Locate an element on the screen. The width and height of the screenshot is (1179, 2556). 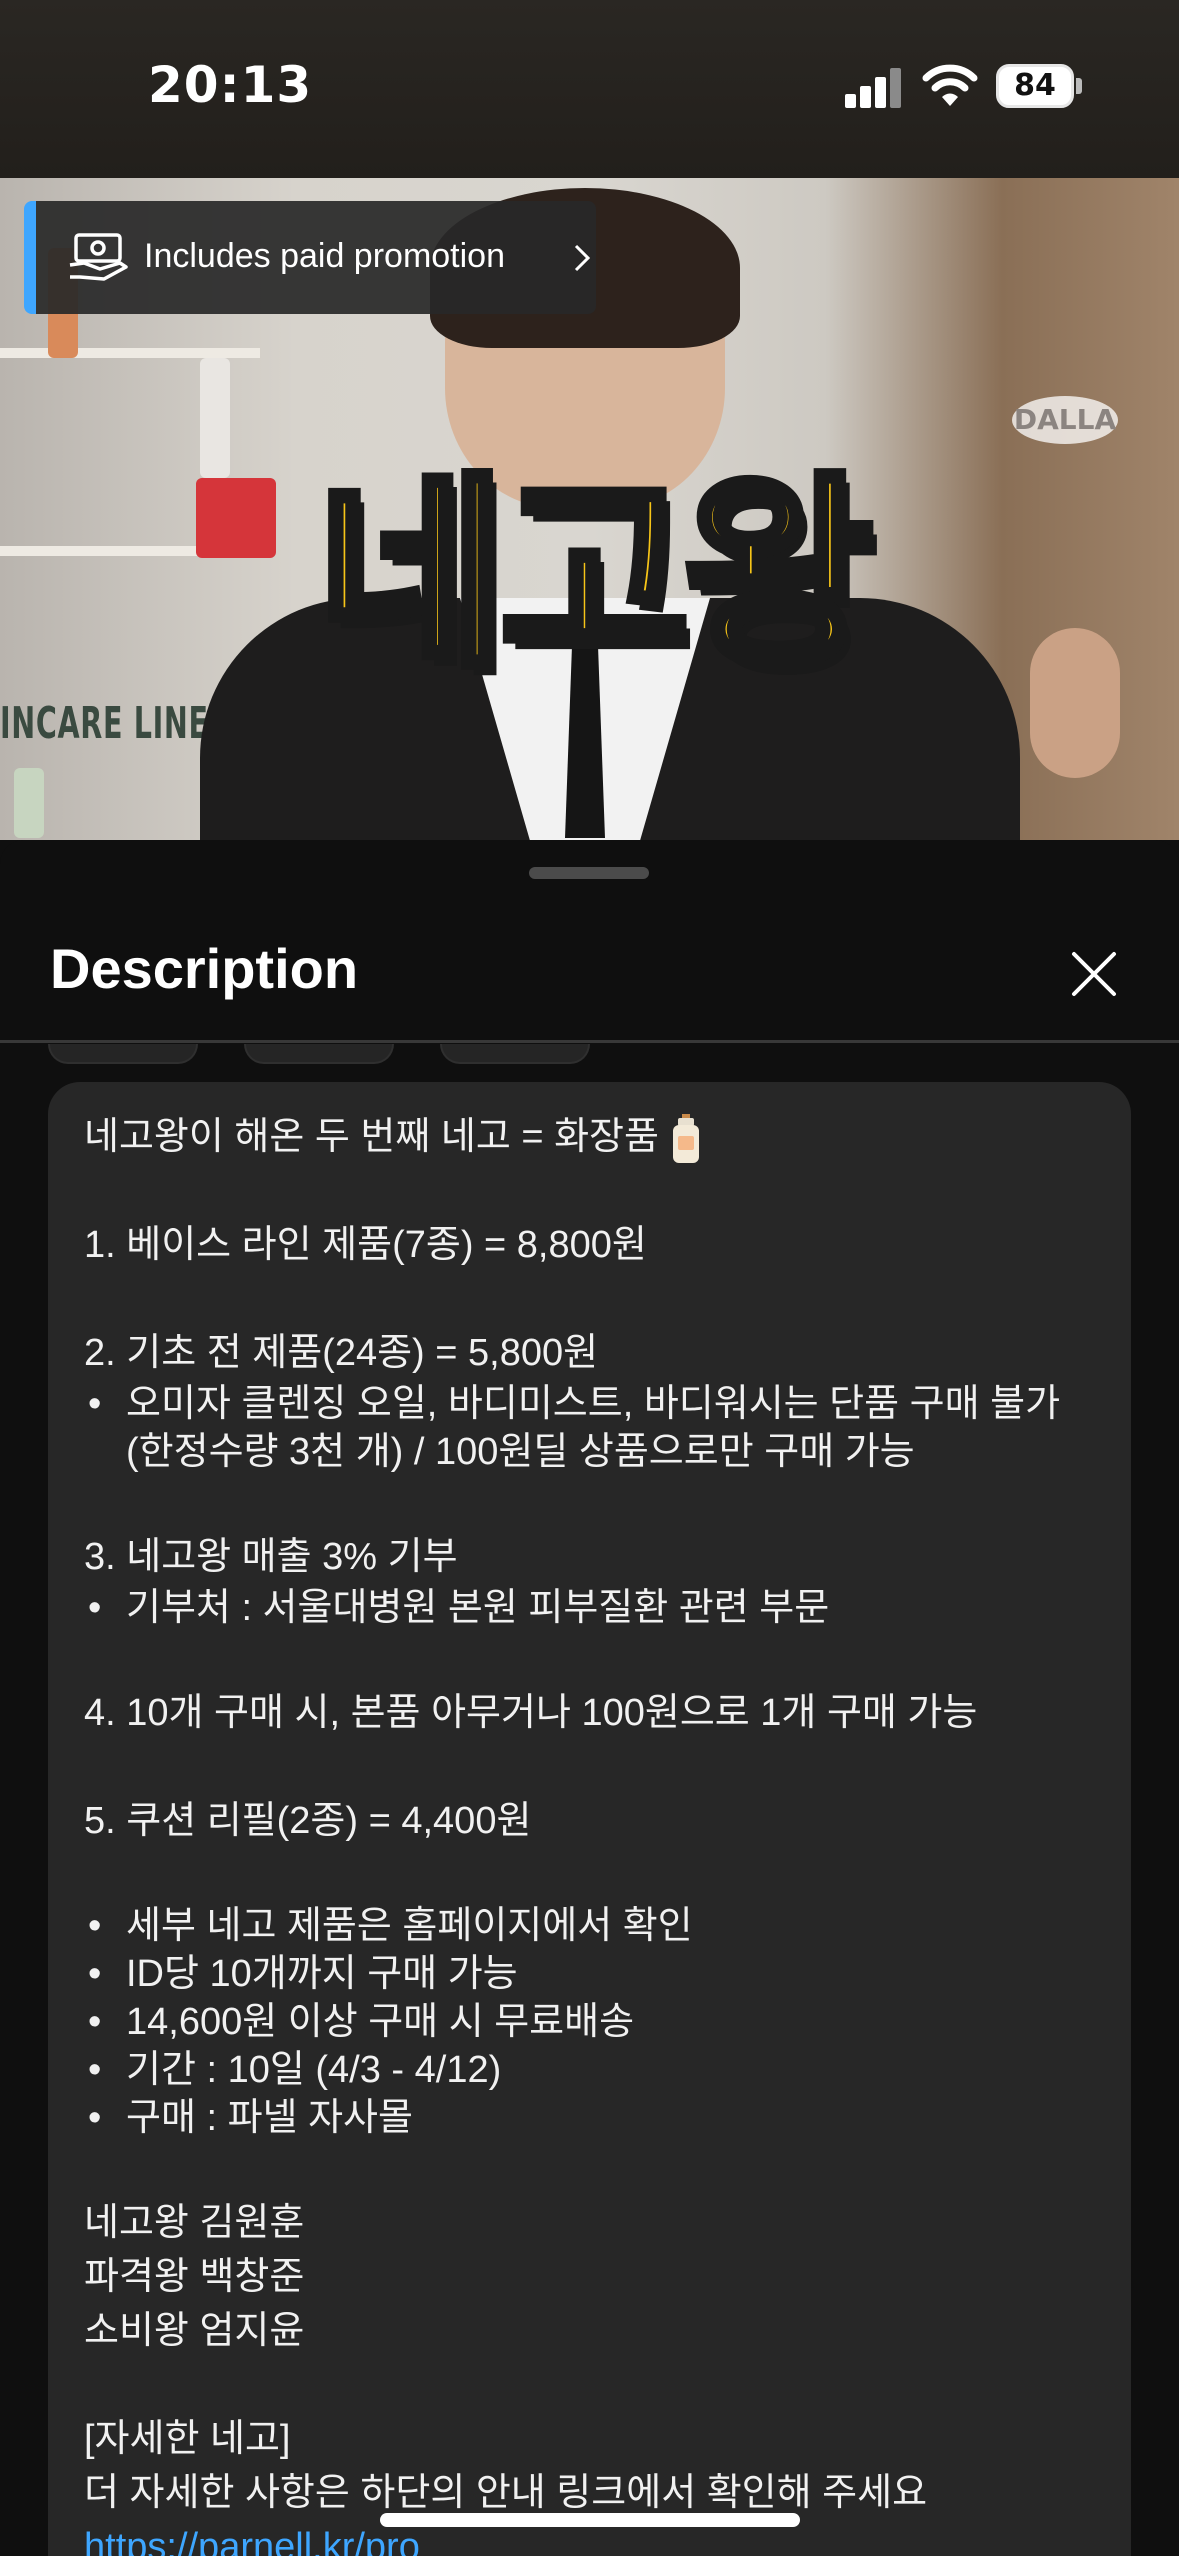
status-bar: 20:13 84 is located at coordinates (589, 89).